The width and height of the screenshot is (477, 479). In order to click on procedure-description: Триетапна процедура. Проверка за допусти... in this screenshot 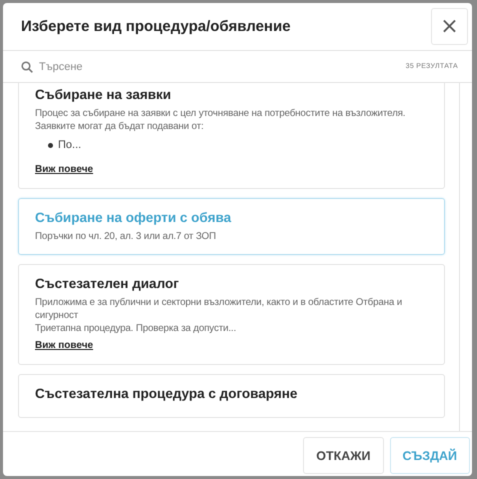, I will do `click(136, 328)`.